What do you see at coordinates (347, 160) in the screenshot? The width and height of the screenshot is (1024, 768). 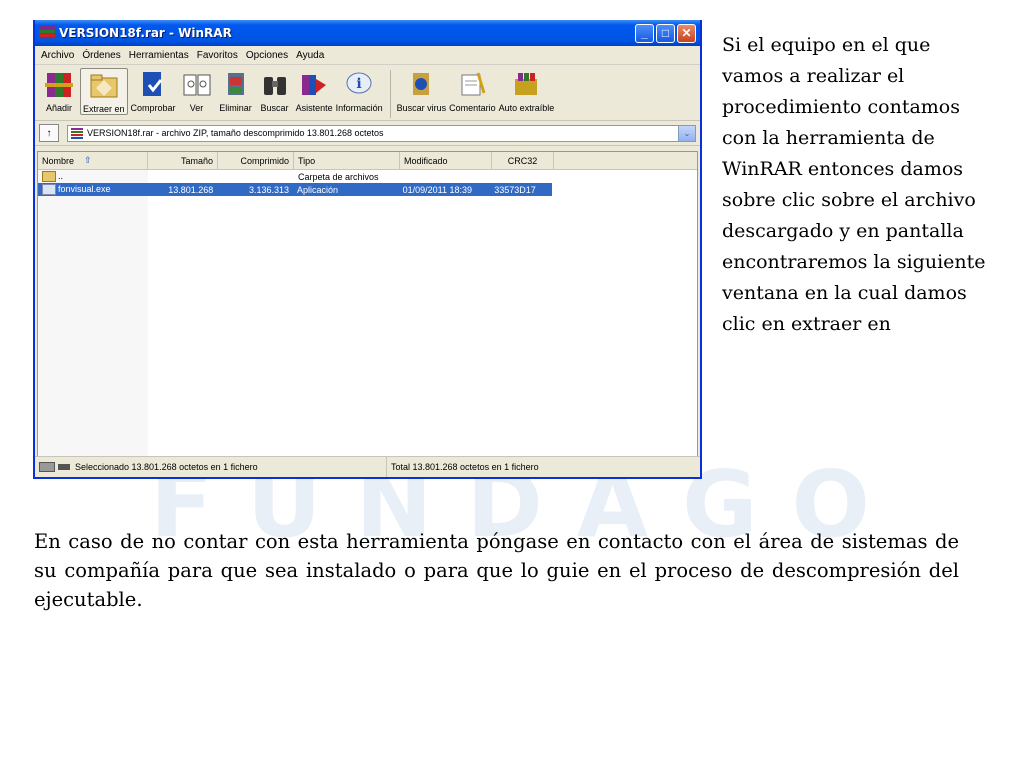 I see `column-type: Tipo` at bounding box center [347, 160].